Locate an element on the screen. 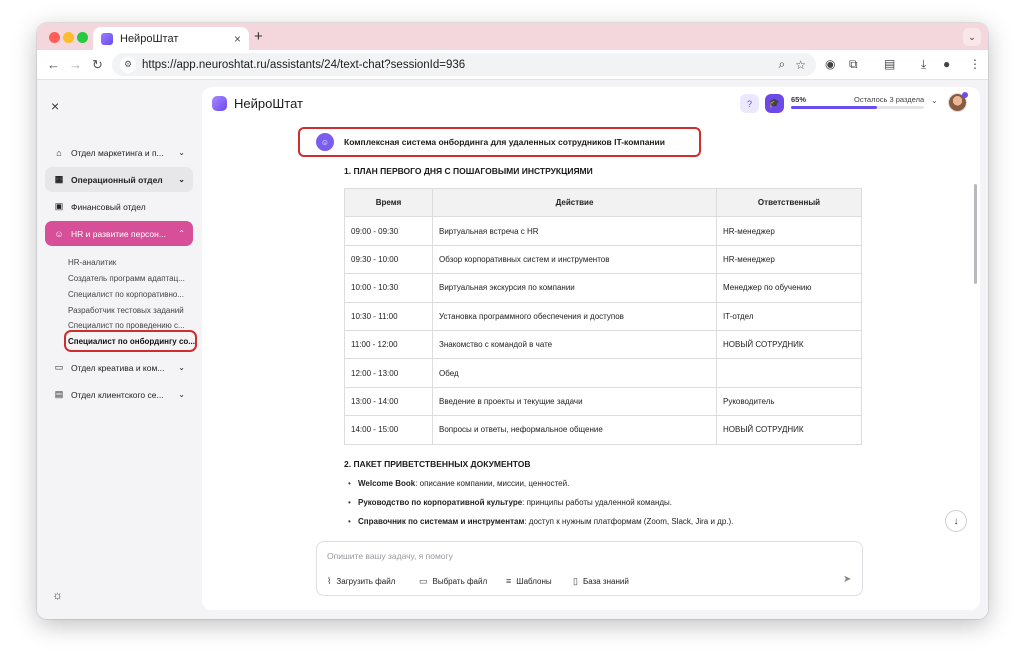 The height and width of the screenshot is (667, 1024). scrollbar is located at coordinates (975, 234).